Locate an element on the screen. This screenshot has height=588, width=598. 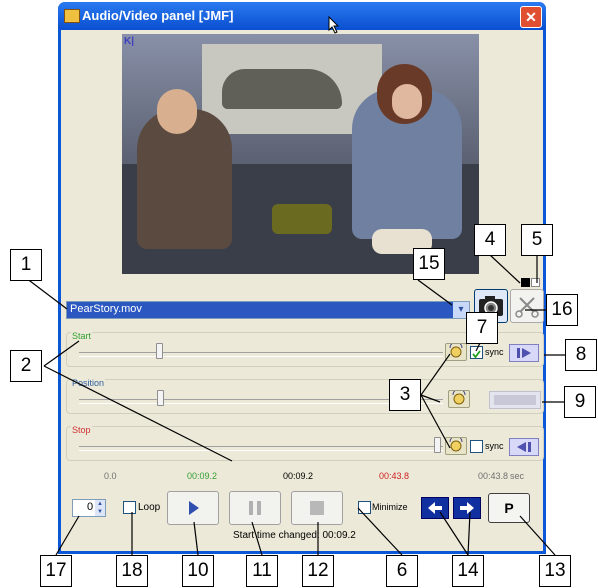
callout-15: 15 is located at coordinates (429, 264).